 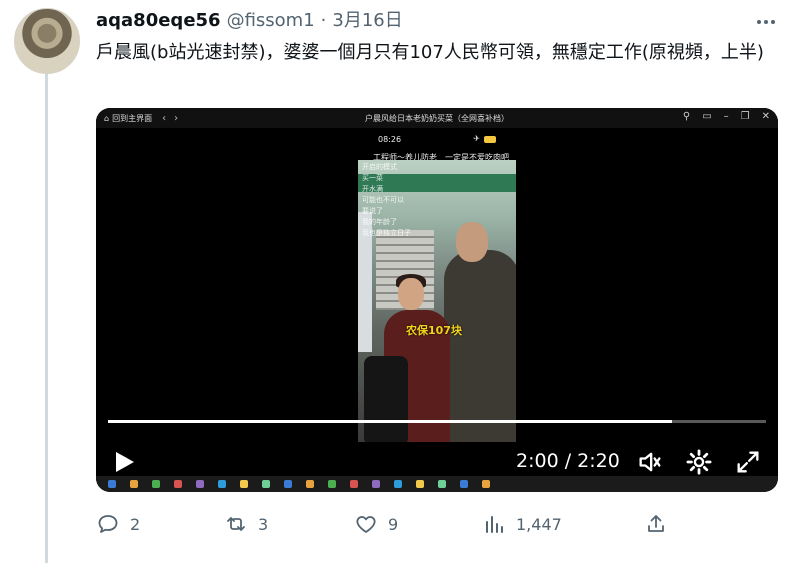 I want to click on share-button, so click(x=656, y=524).